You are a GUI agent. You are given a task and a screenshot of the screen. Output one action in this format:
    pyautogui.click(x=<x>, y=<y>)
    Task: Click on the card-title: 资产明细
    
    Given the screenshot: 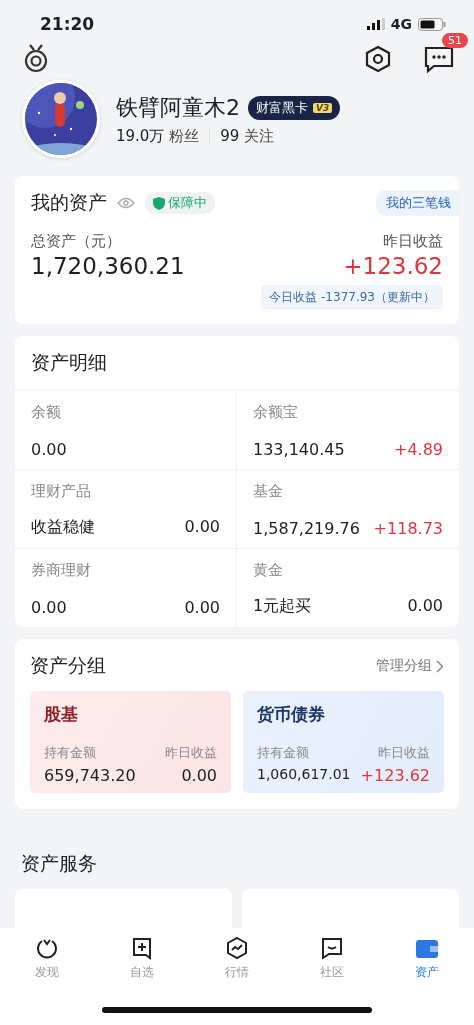 What is the action you would take?
    pyautogui.click(x=69, y=362)
    